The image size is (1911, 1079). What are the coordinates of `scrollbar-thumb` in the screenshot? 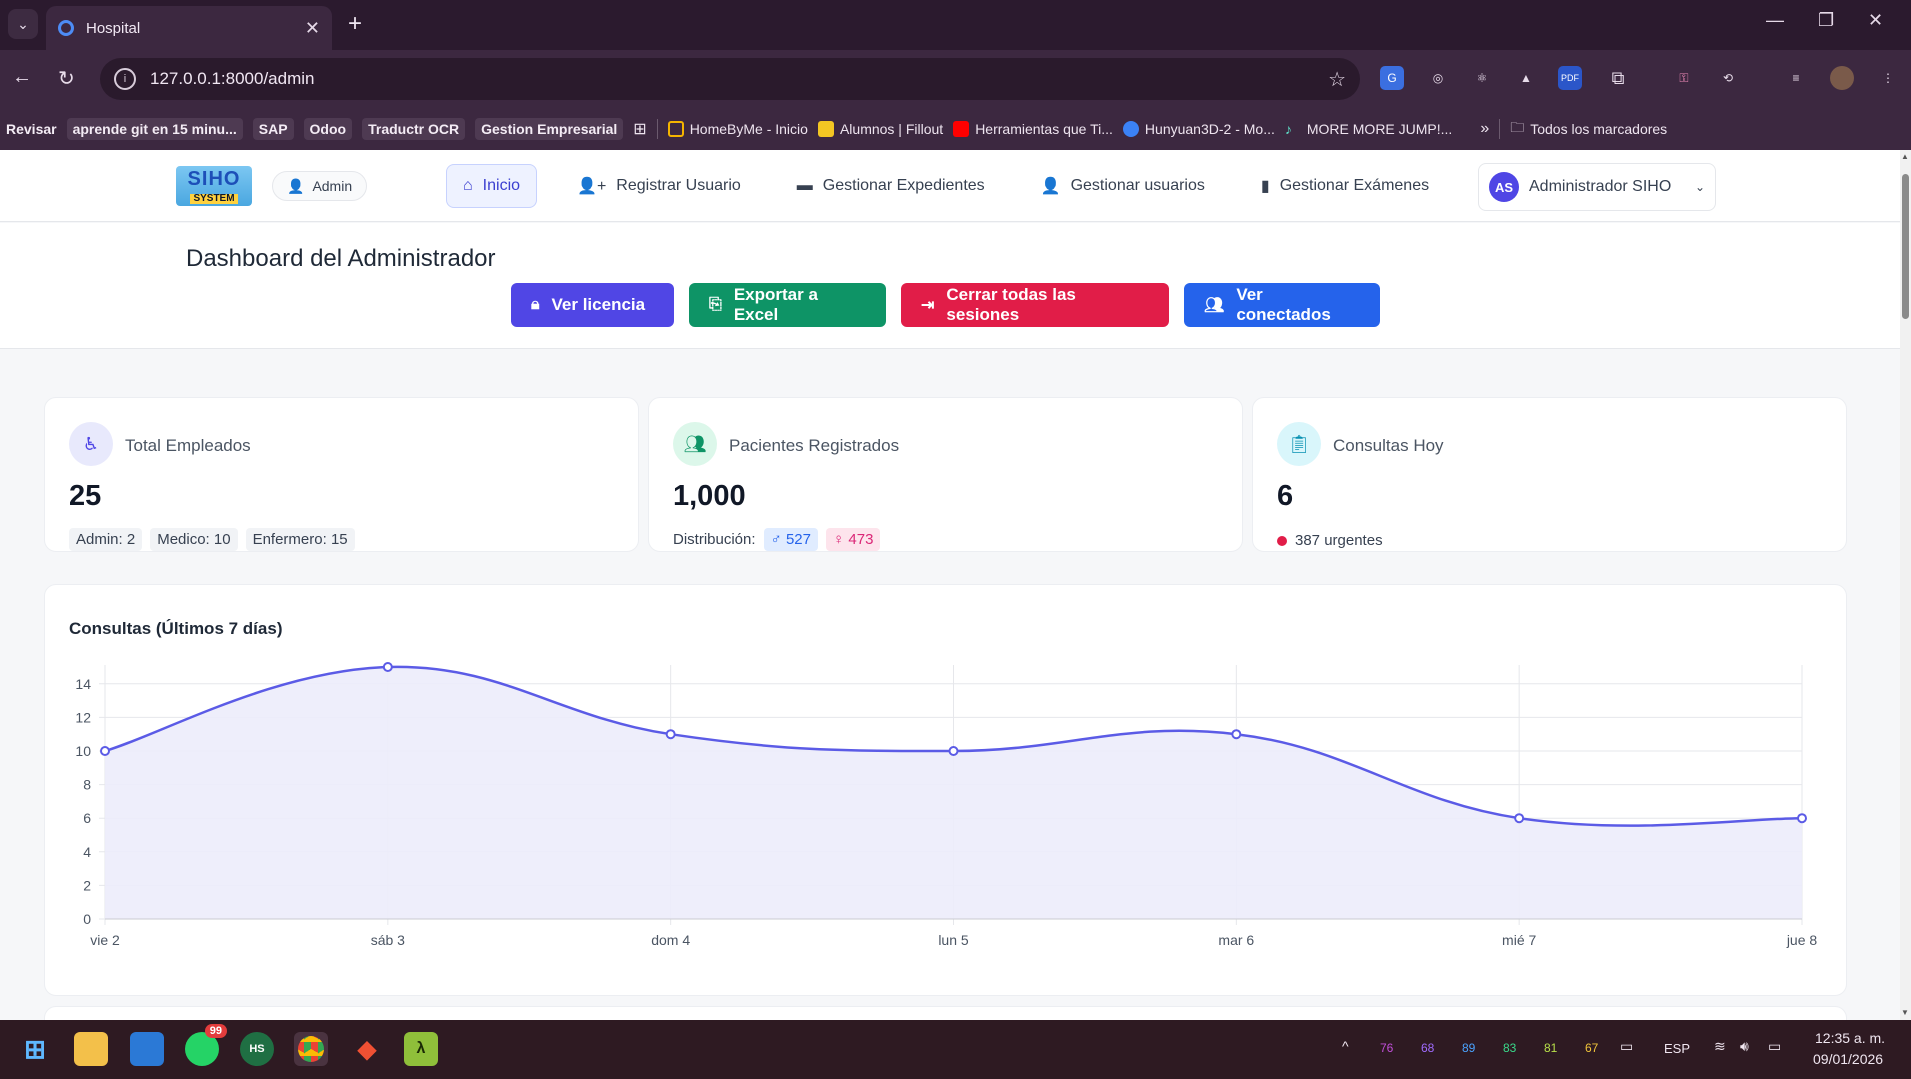 It's located at (1905, 246).